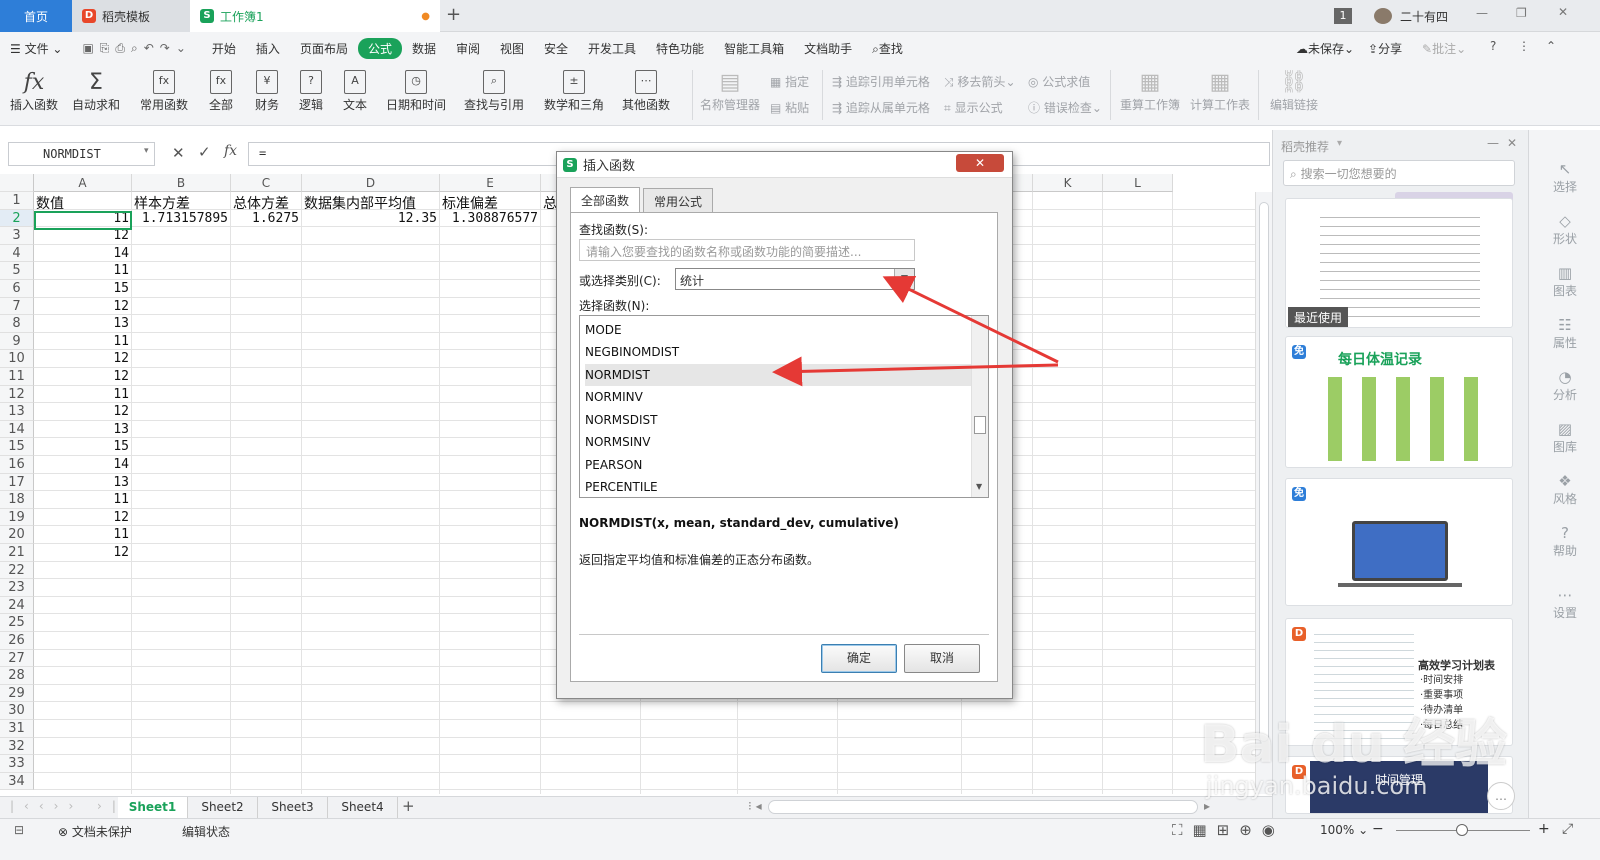  Describe the element at coordinates (17, 289) in the screenshot. I see `row-header: 6` at that location.